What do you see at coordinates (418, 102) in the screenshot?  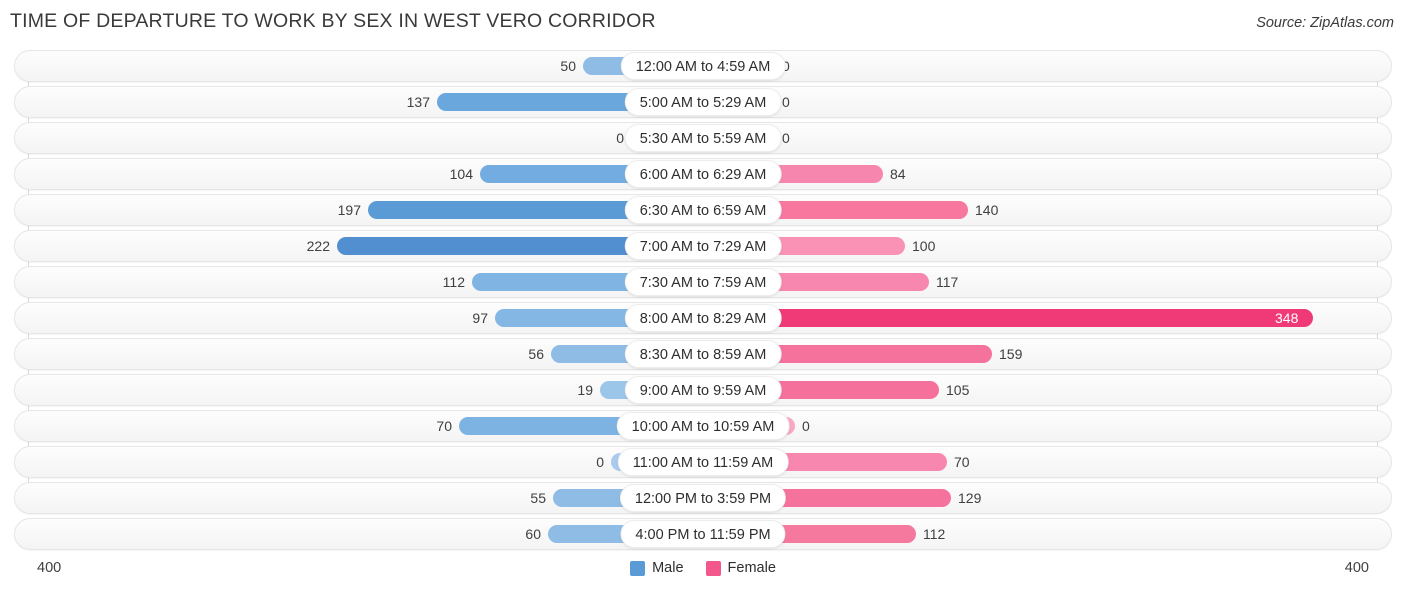 I see `male-value-label: 137` at bounding box center [418, 102].